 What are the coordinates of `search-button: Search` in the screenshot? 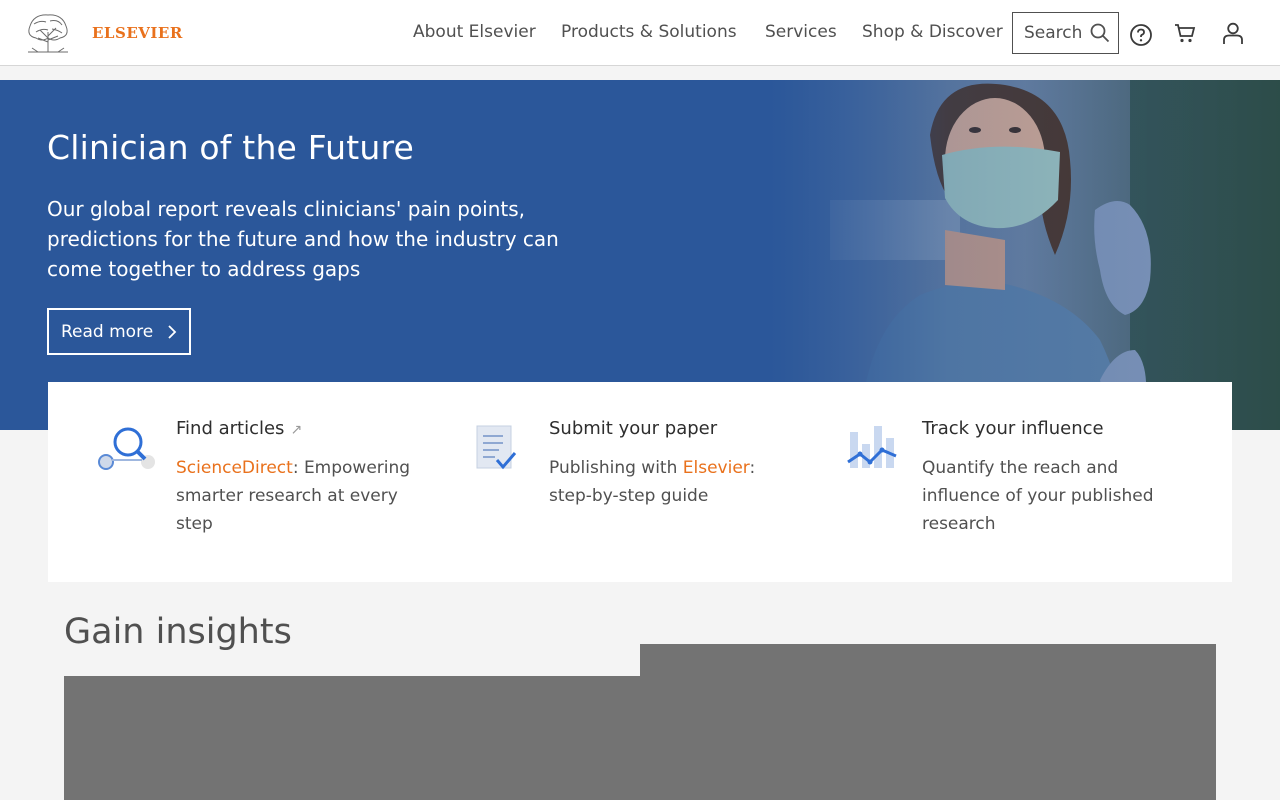 It's located at (1065, 33).